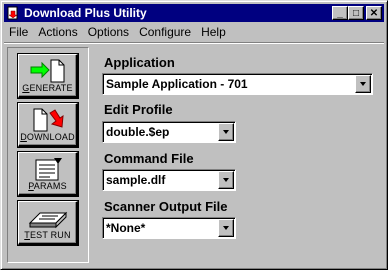  I want to click on menu-file: File, so click(18, 32).